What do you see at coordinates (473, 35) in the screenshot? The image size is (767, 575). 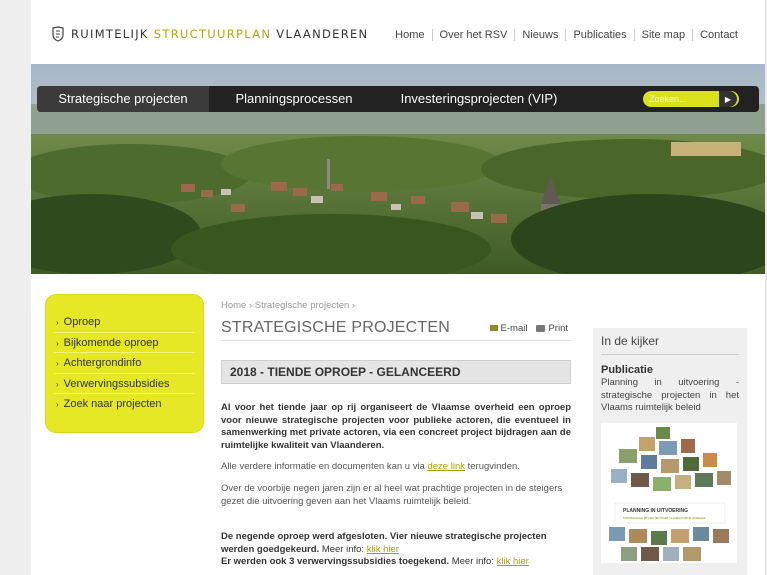 I see `topnav-over-rsv: Over het RSV` at bounding box center [473, 35].